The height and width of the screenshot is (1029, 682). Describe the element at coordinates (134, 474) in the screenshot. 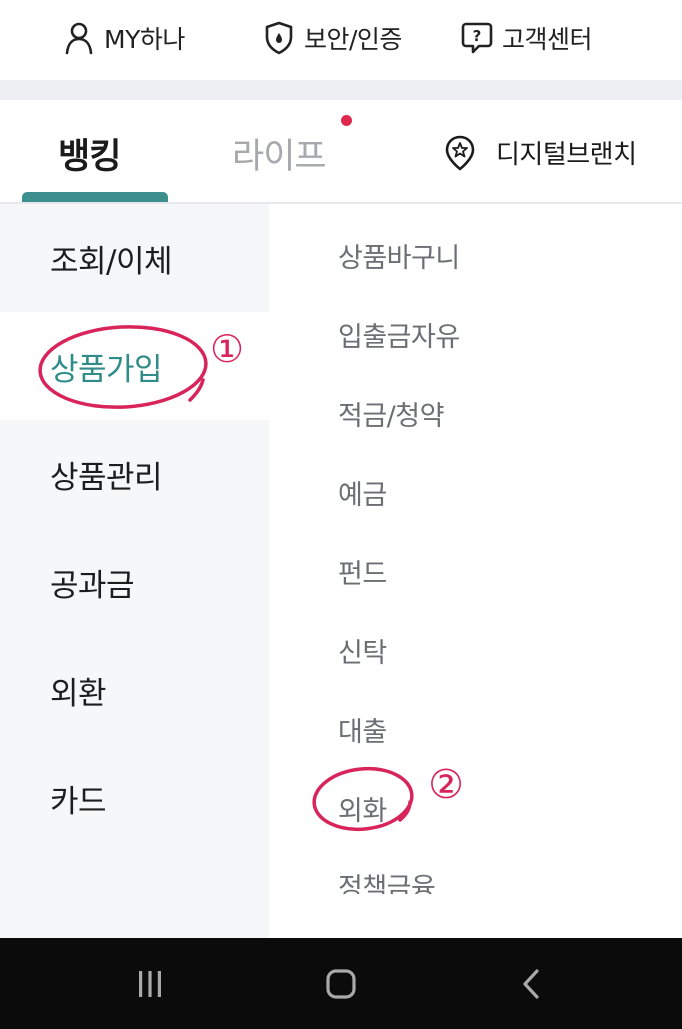

I see `category-product-management: 상품관리` at that location.